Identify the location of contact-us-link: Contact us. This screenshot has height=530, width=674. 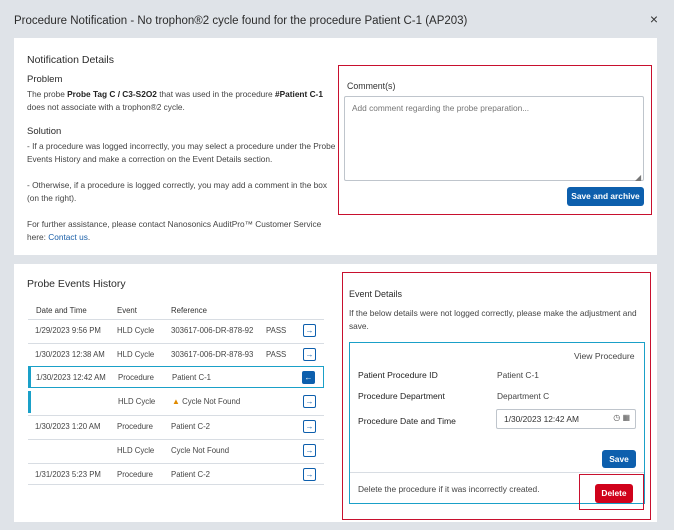
(68, 237).